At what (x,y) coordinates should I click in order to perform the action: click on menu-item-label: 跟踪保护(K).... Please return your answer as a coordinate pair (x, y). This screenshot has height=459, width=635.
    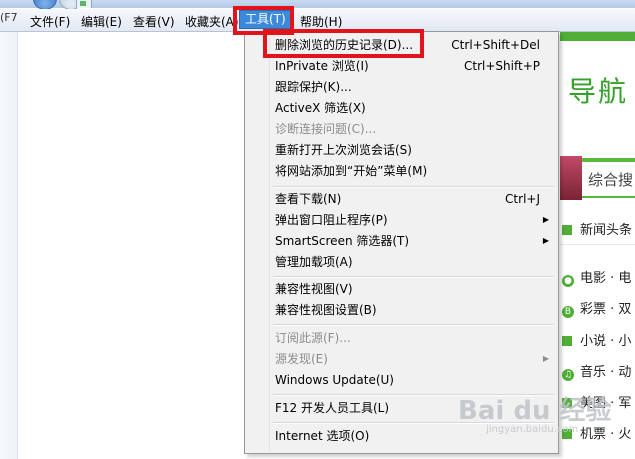
    Looking at the image, I should click on (313, 87).